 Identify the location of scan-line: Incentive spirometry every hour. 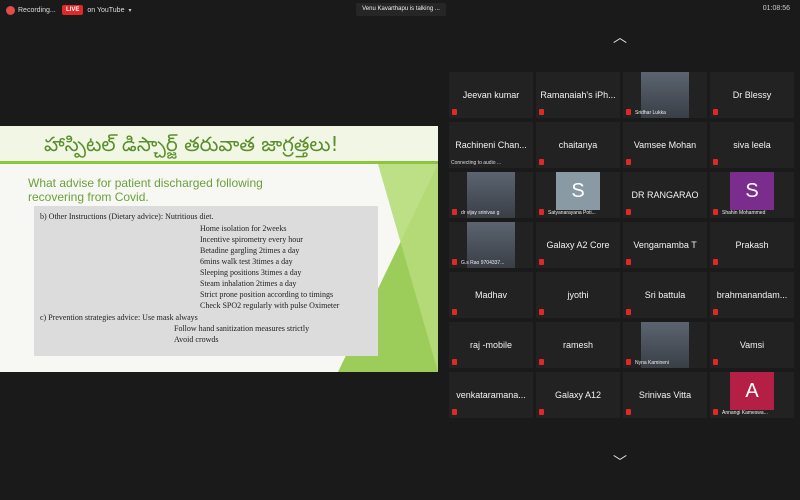
(251, 239).